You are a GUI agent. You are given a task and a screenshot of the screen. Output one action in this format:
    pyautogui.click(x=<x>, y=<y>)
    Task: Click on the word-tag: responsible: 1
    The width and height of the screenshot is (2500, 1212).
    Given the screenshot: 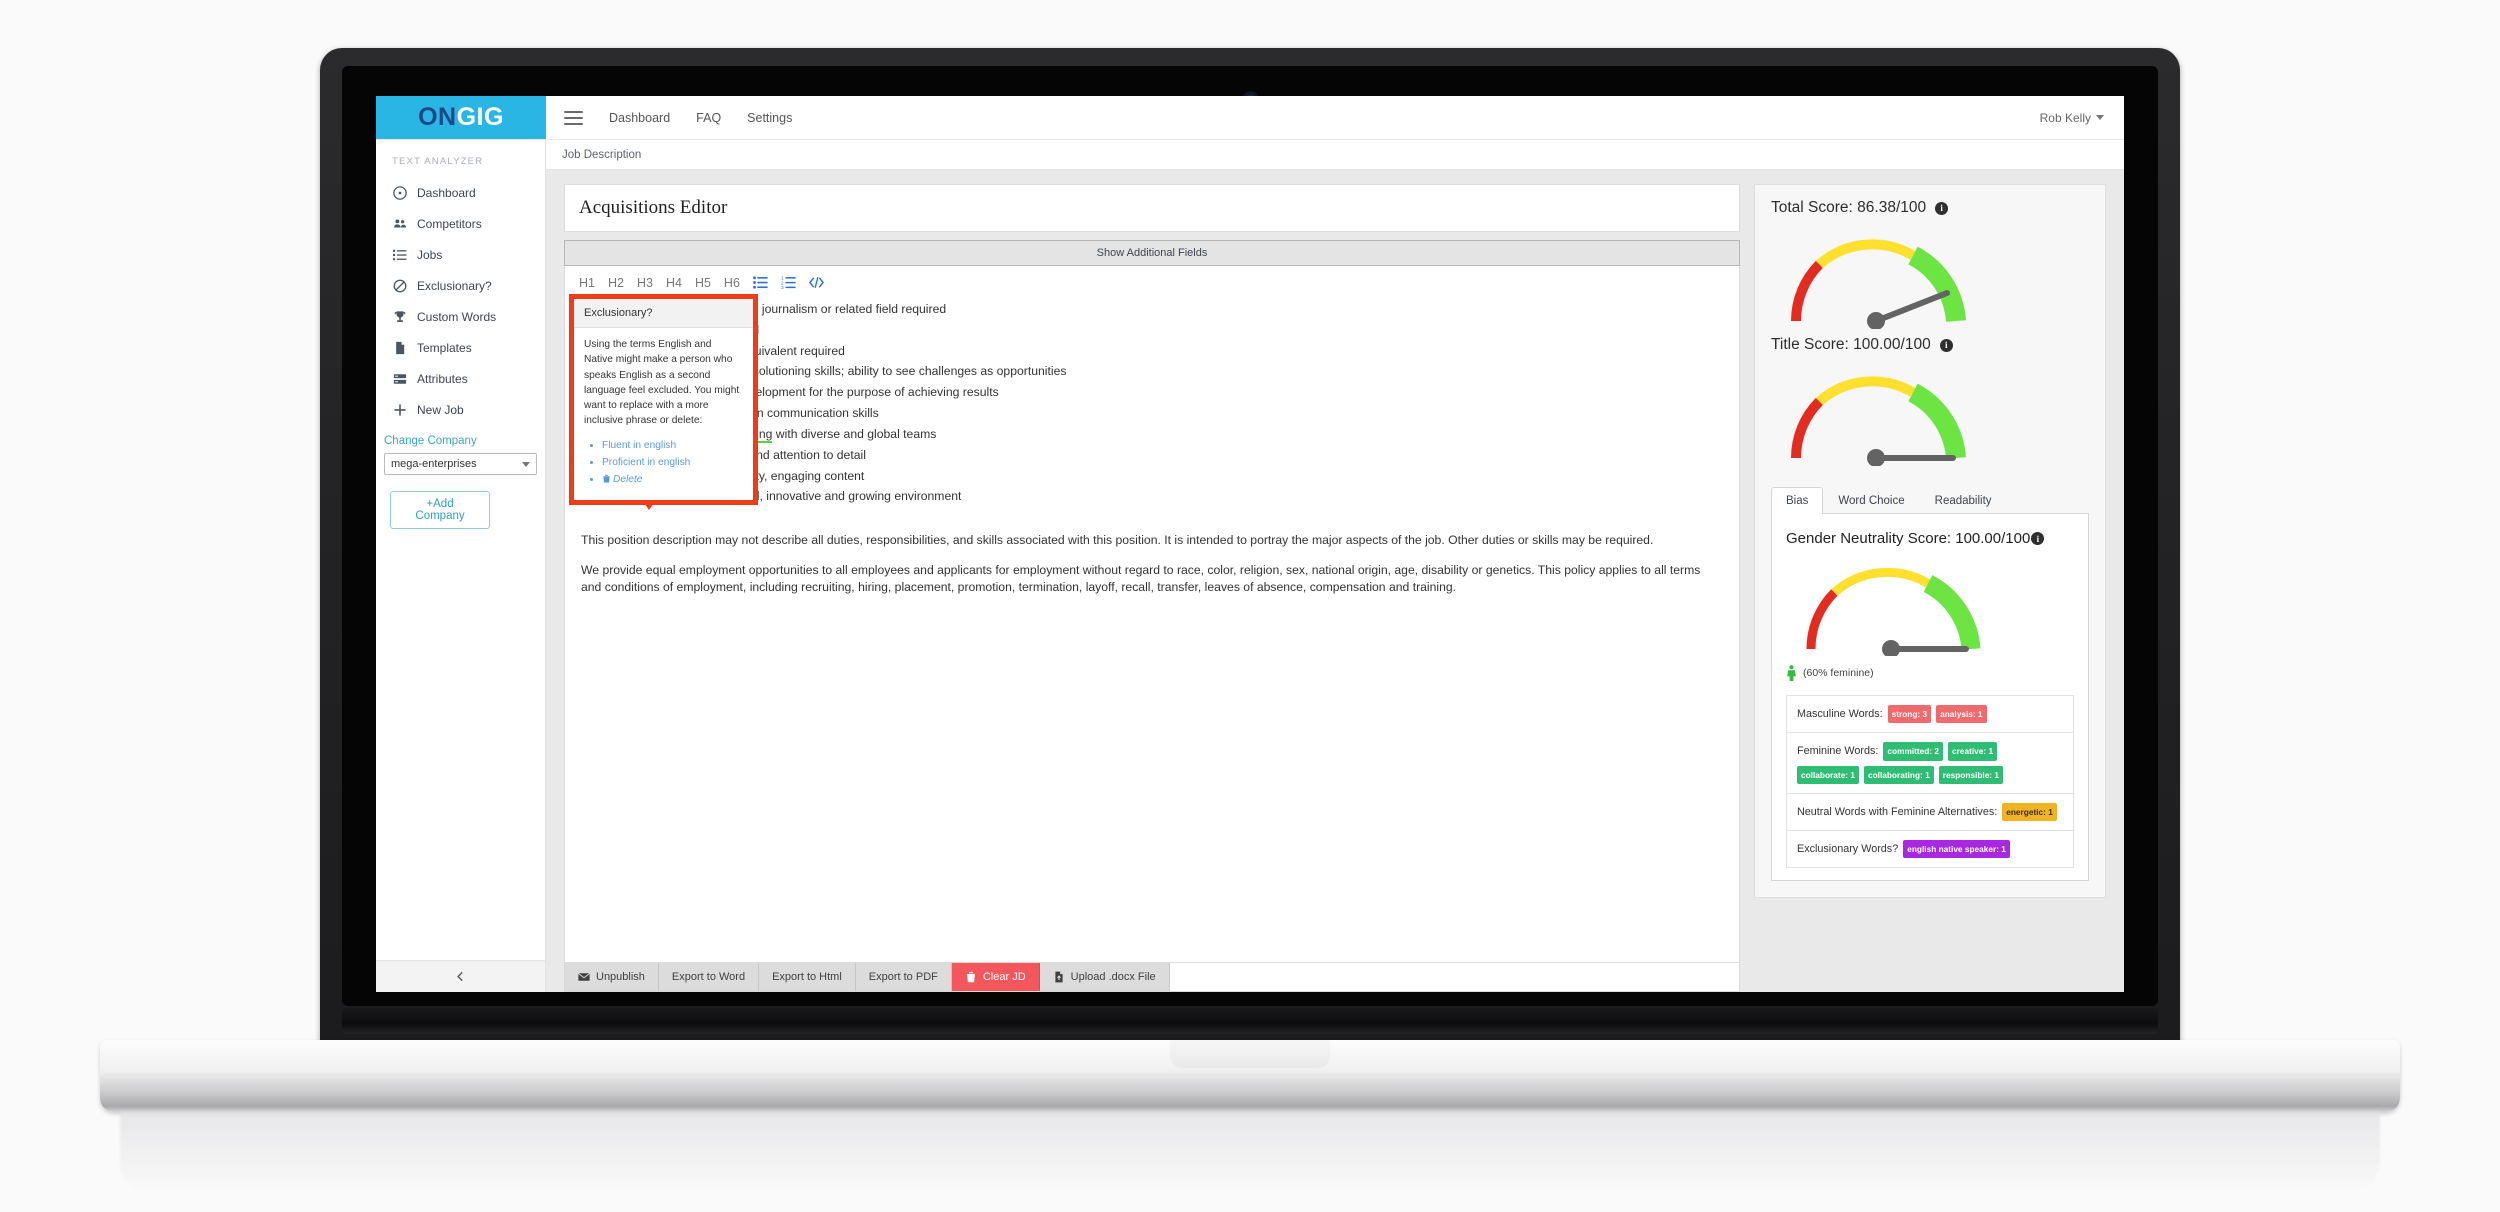 What is the action you would take?
    pyautogui.click(x=1970, y=774)
    